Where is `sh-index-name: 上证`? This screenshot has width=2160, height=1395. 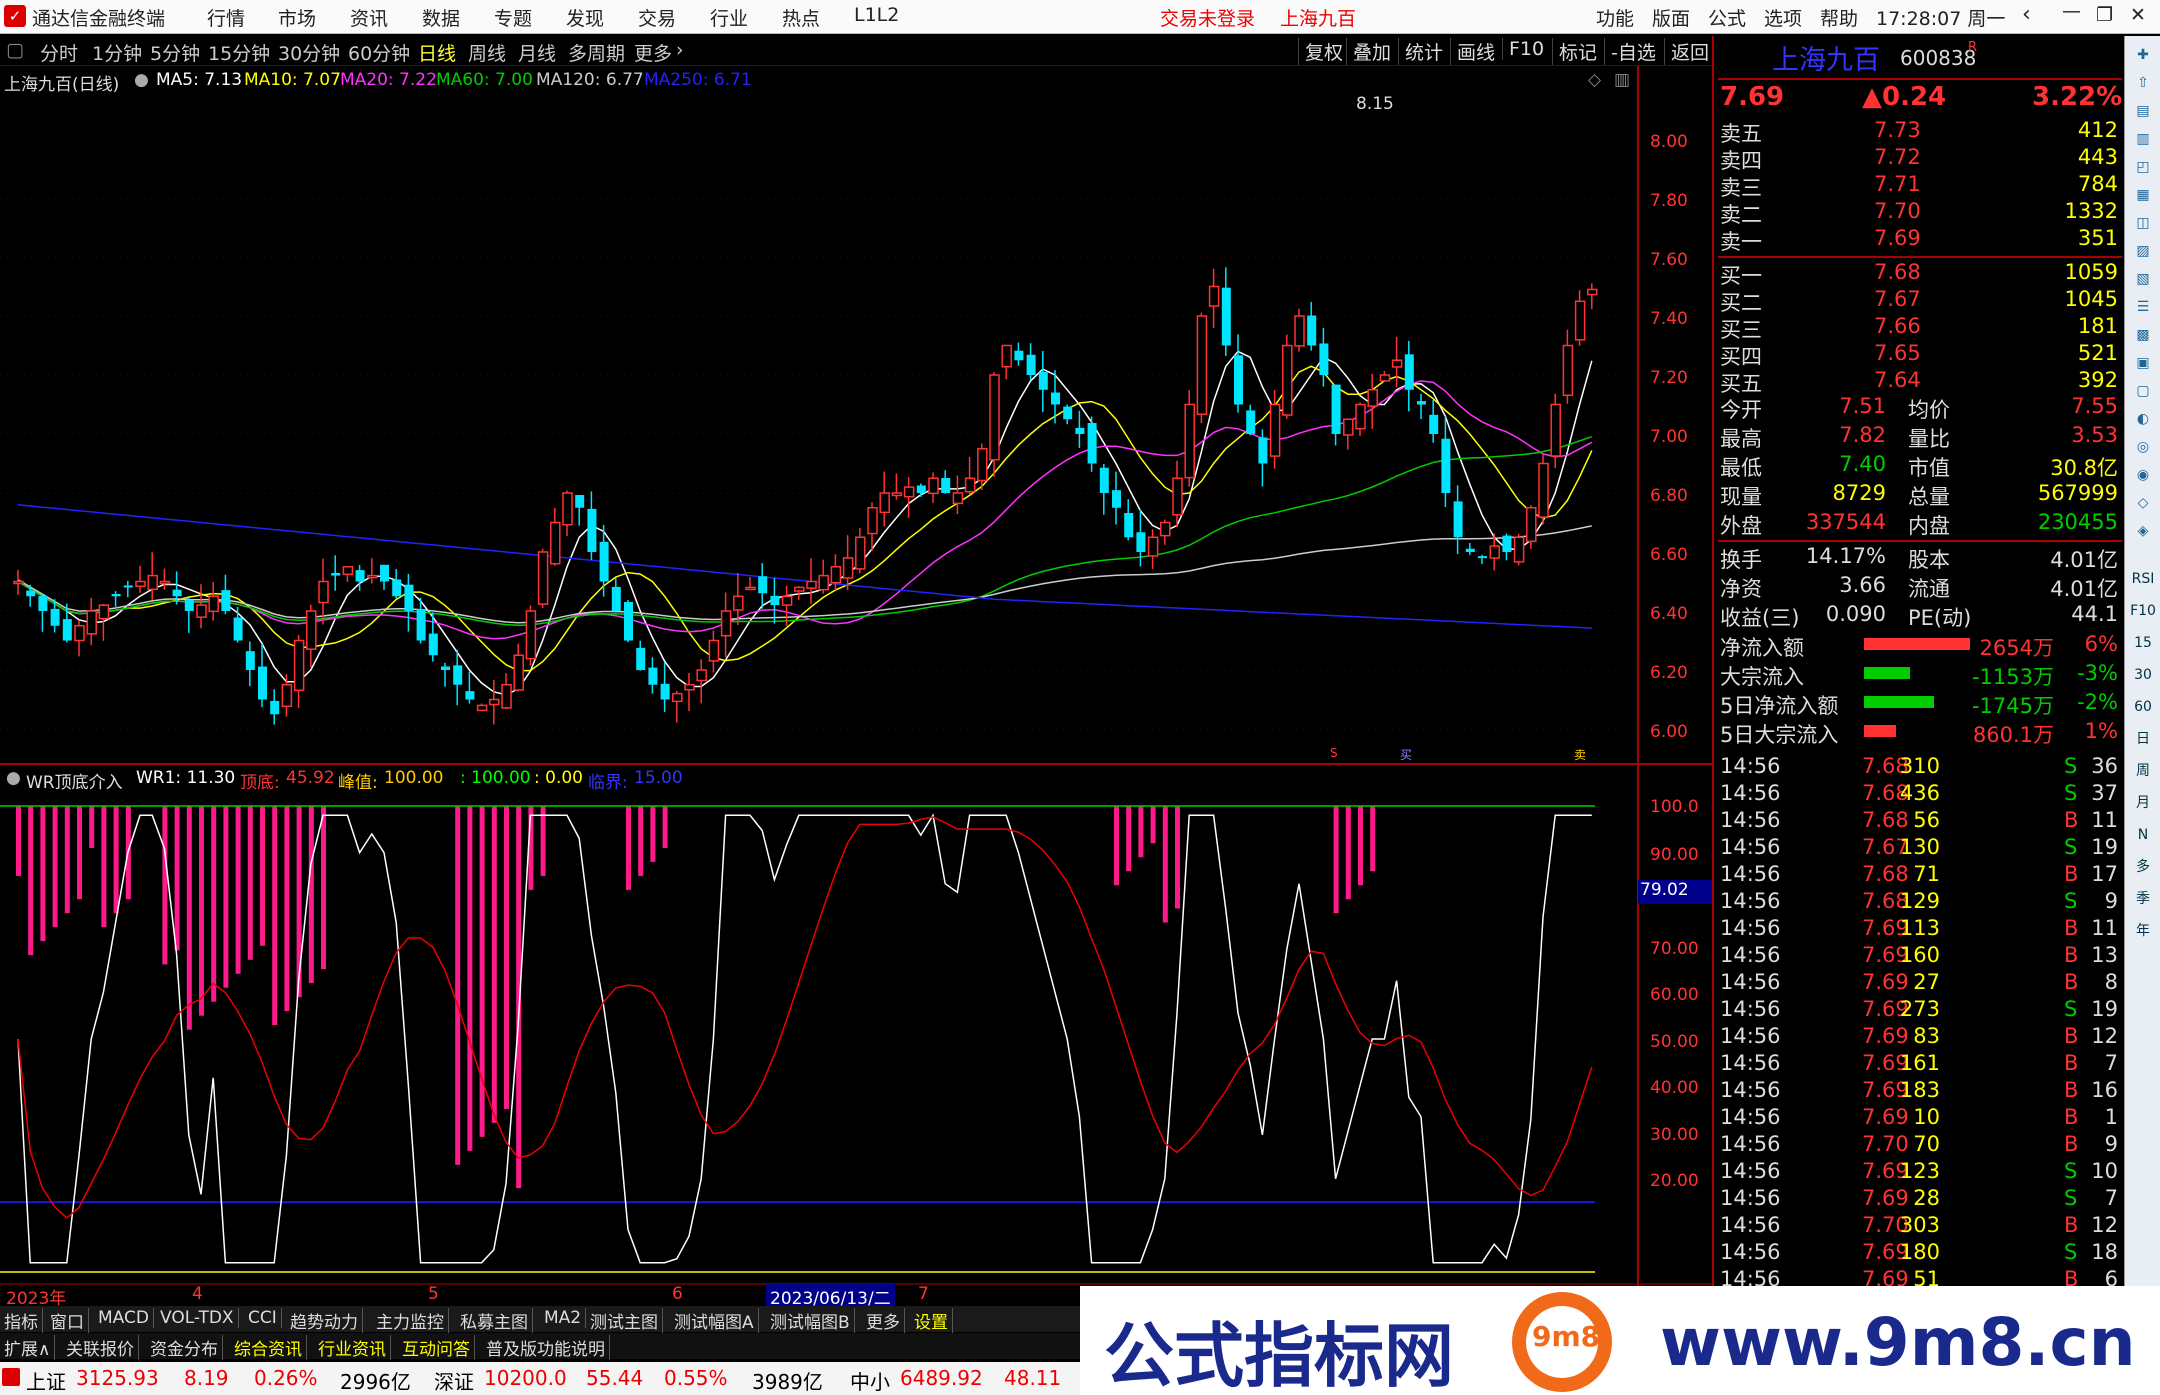
sh-index-name: 上证 is located at coordinates (46, 1380).